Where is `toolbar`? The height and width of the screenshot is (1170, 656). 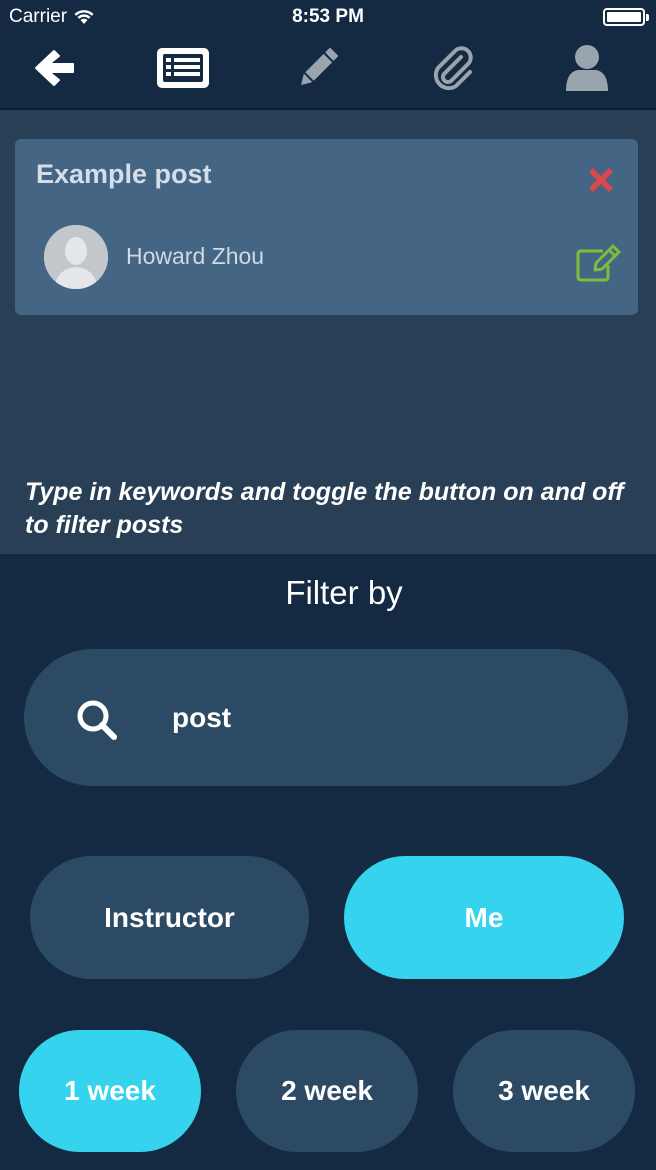
toolbar is located at coordinates (328, 71).